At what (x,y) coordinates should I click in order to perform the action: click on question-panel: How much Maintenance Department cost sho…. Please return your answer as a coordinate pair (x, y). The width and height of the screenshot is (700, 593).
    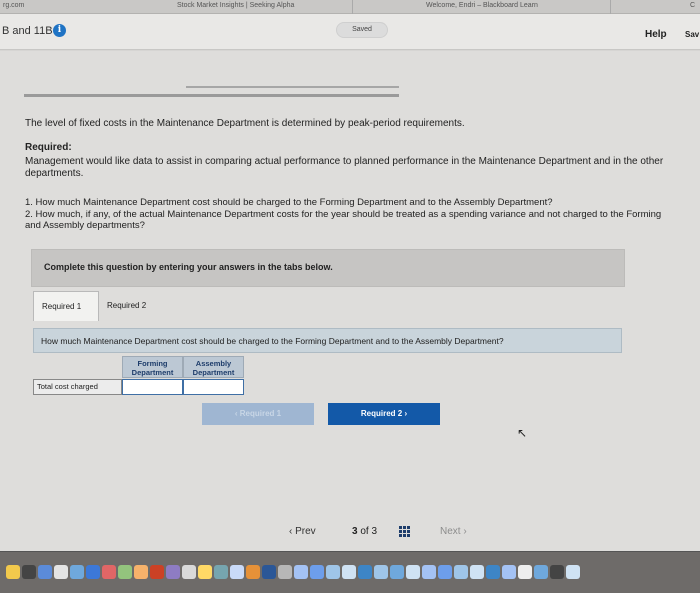
    Looking at the image, I should click on (327, 340).